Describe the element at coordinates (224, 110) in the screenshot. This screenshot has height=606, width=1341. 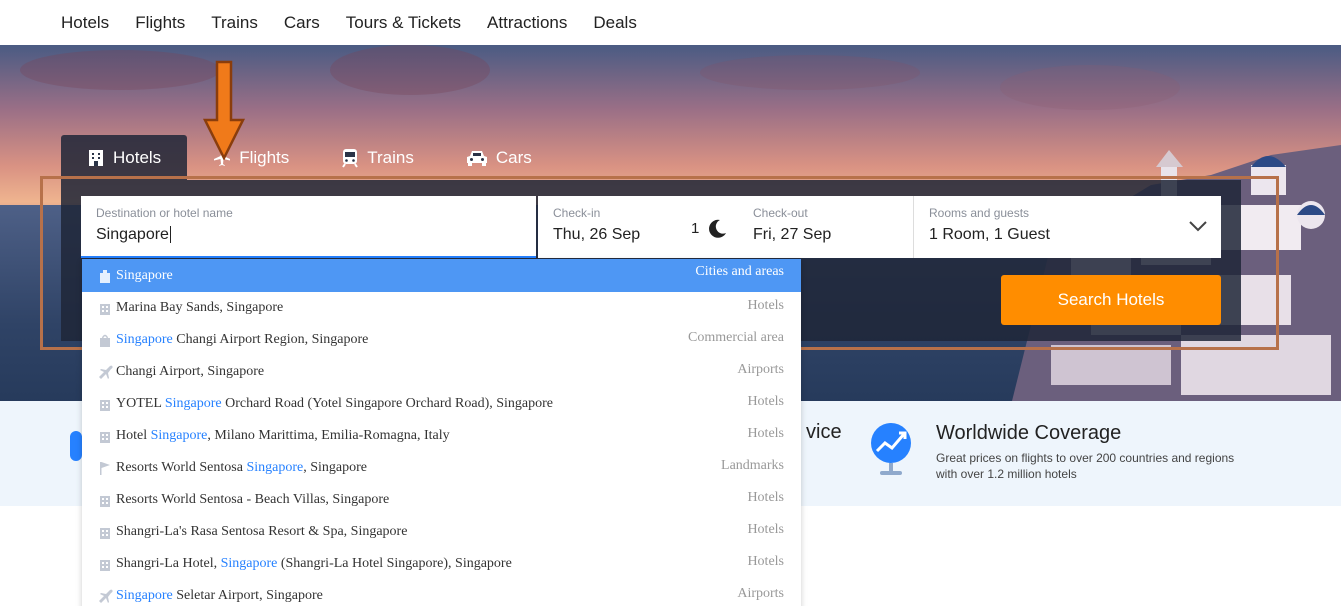
I see `annotation-arrow-icon` at that location.